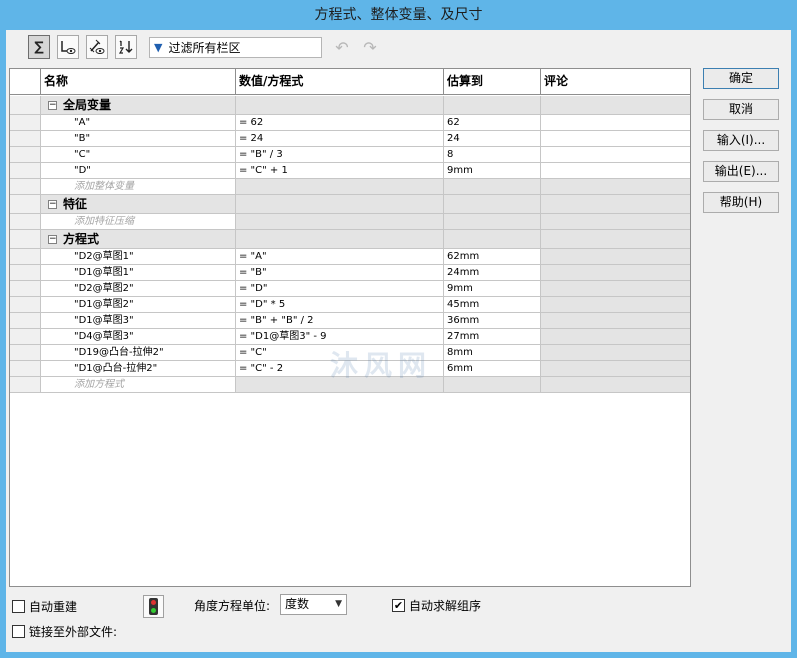 The width and height of the screenshot is (797, 658). I want to click on table-row: "D2@草图1" = "A" 62mm, so click(350, 257).